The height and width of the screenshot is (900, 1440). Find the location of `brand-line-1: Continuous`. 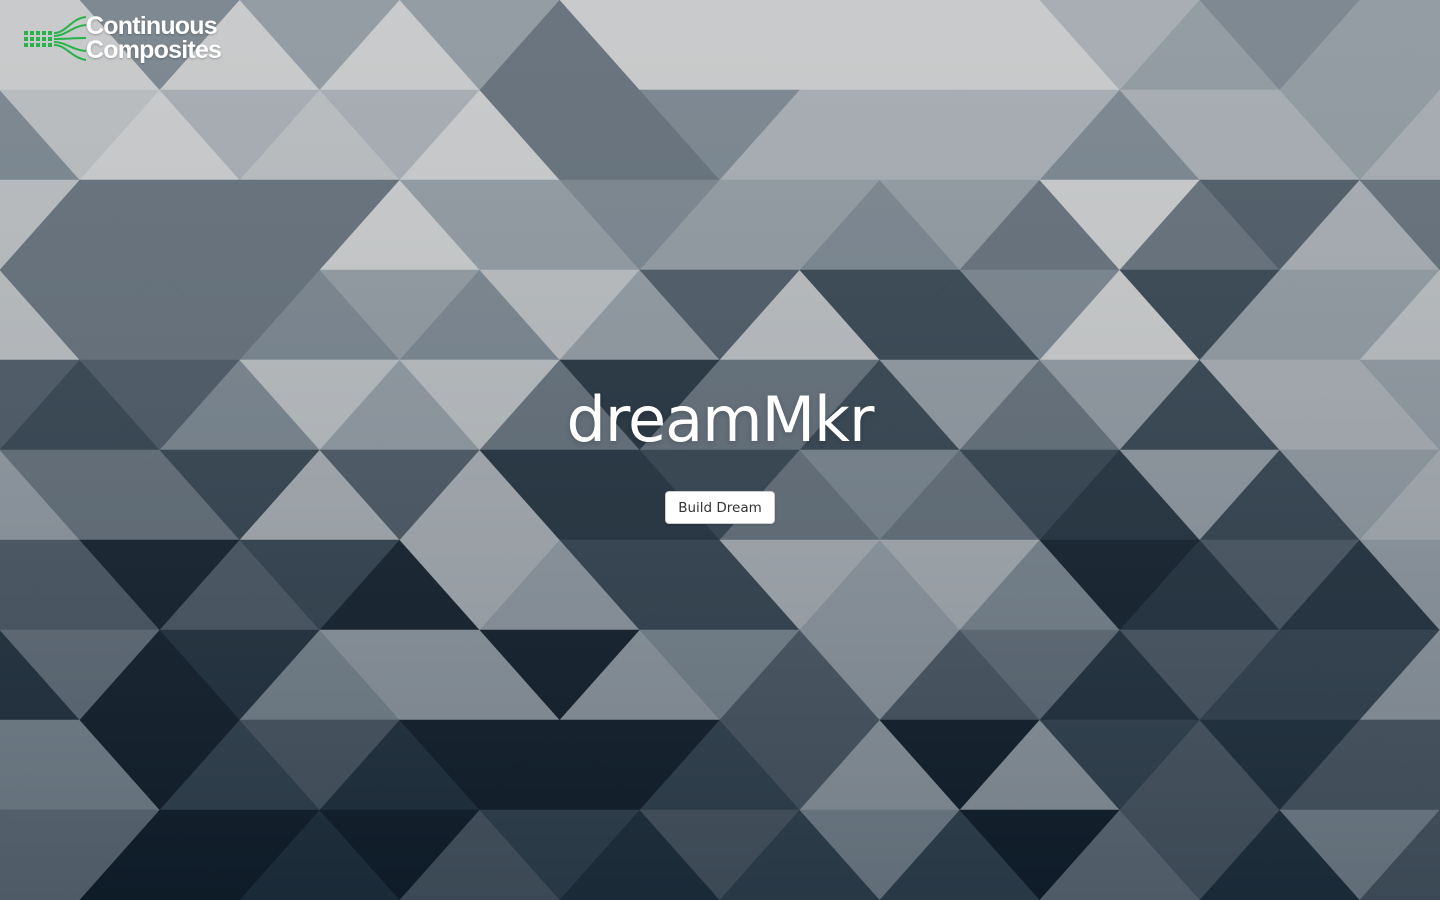

brand-line-1: Continuous is located at coordinates (152, 26).